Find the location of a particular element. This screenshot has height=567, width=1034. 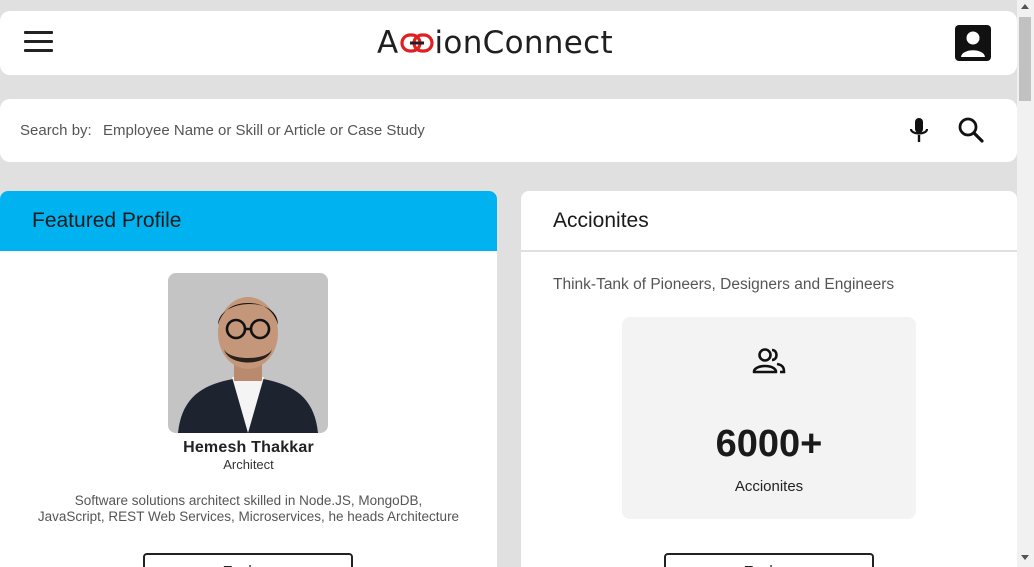

chain-link-icon is located at coordinates (416, 43).